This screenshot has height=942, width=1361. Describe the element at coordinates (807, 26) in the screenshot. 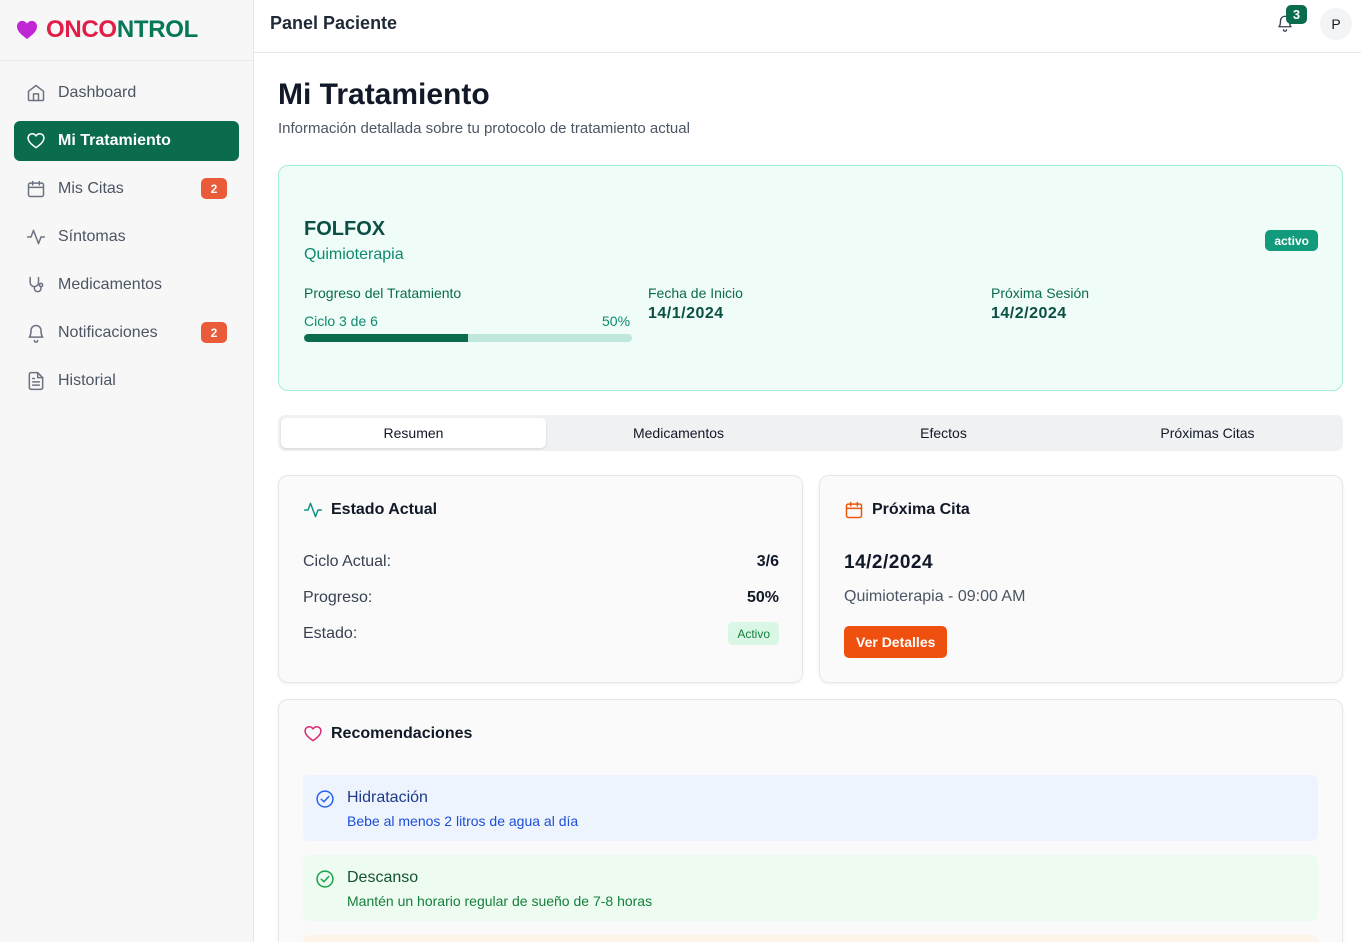

I see `top-header: Panel Paciente 3 P` at that location.